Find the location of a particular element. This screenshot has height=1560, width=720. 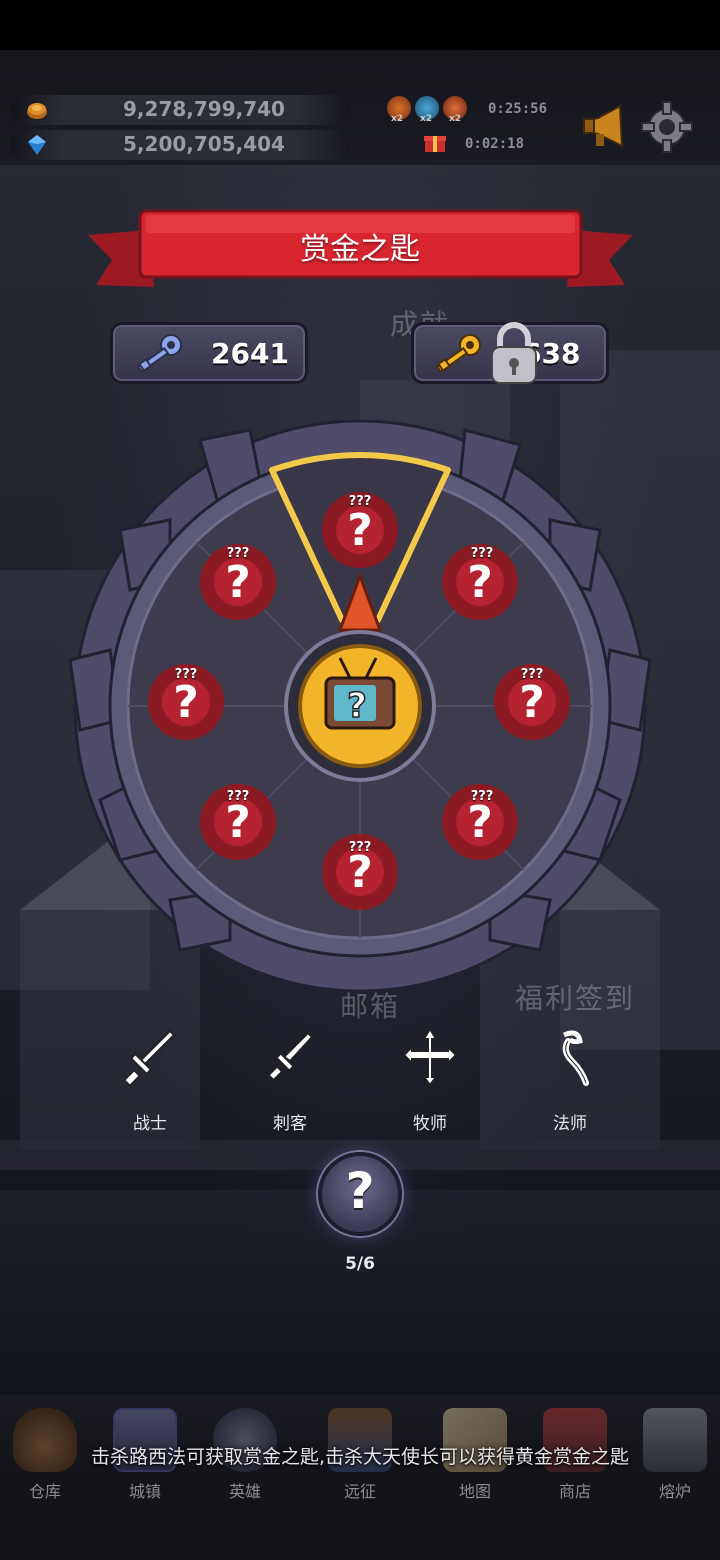

prize-label-top-right: ??? is located at coordinates (482, 553).